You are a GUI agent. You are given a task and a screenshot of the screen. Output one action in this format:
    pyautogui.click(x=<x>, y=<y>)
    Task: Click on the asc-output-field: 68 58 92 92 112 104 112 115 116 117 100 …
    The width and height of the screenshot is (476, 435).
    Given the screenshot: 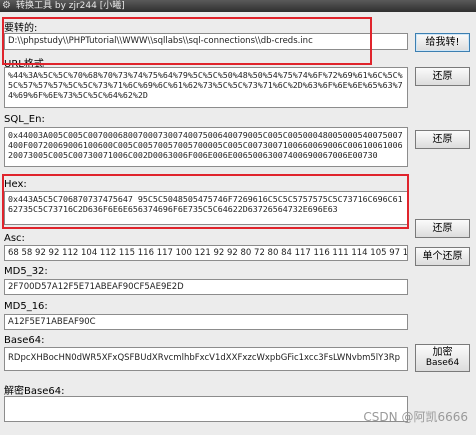 What is the action you would take?
    pyautogui.click(x=206, y=253)
    